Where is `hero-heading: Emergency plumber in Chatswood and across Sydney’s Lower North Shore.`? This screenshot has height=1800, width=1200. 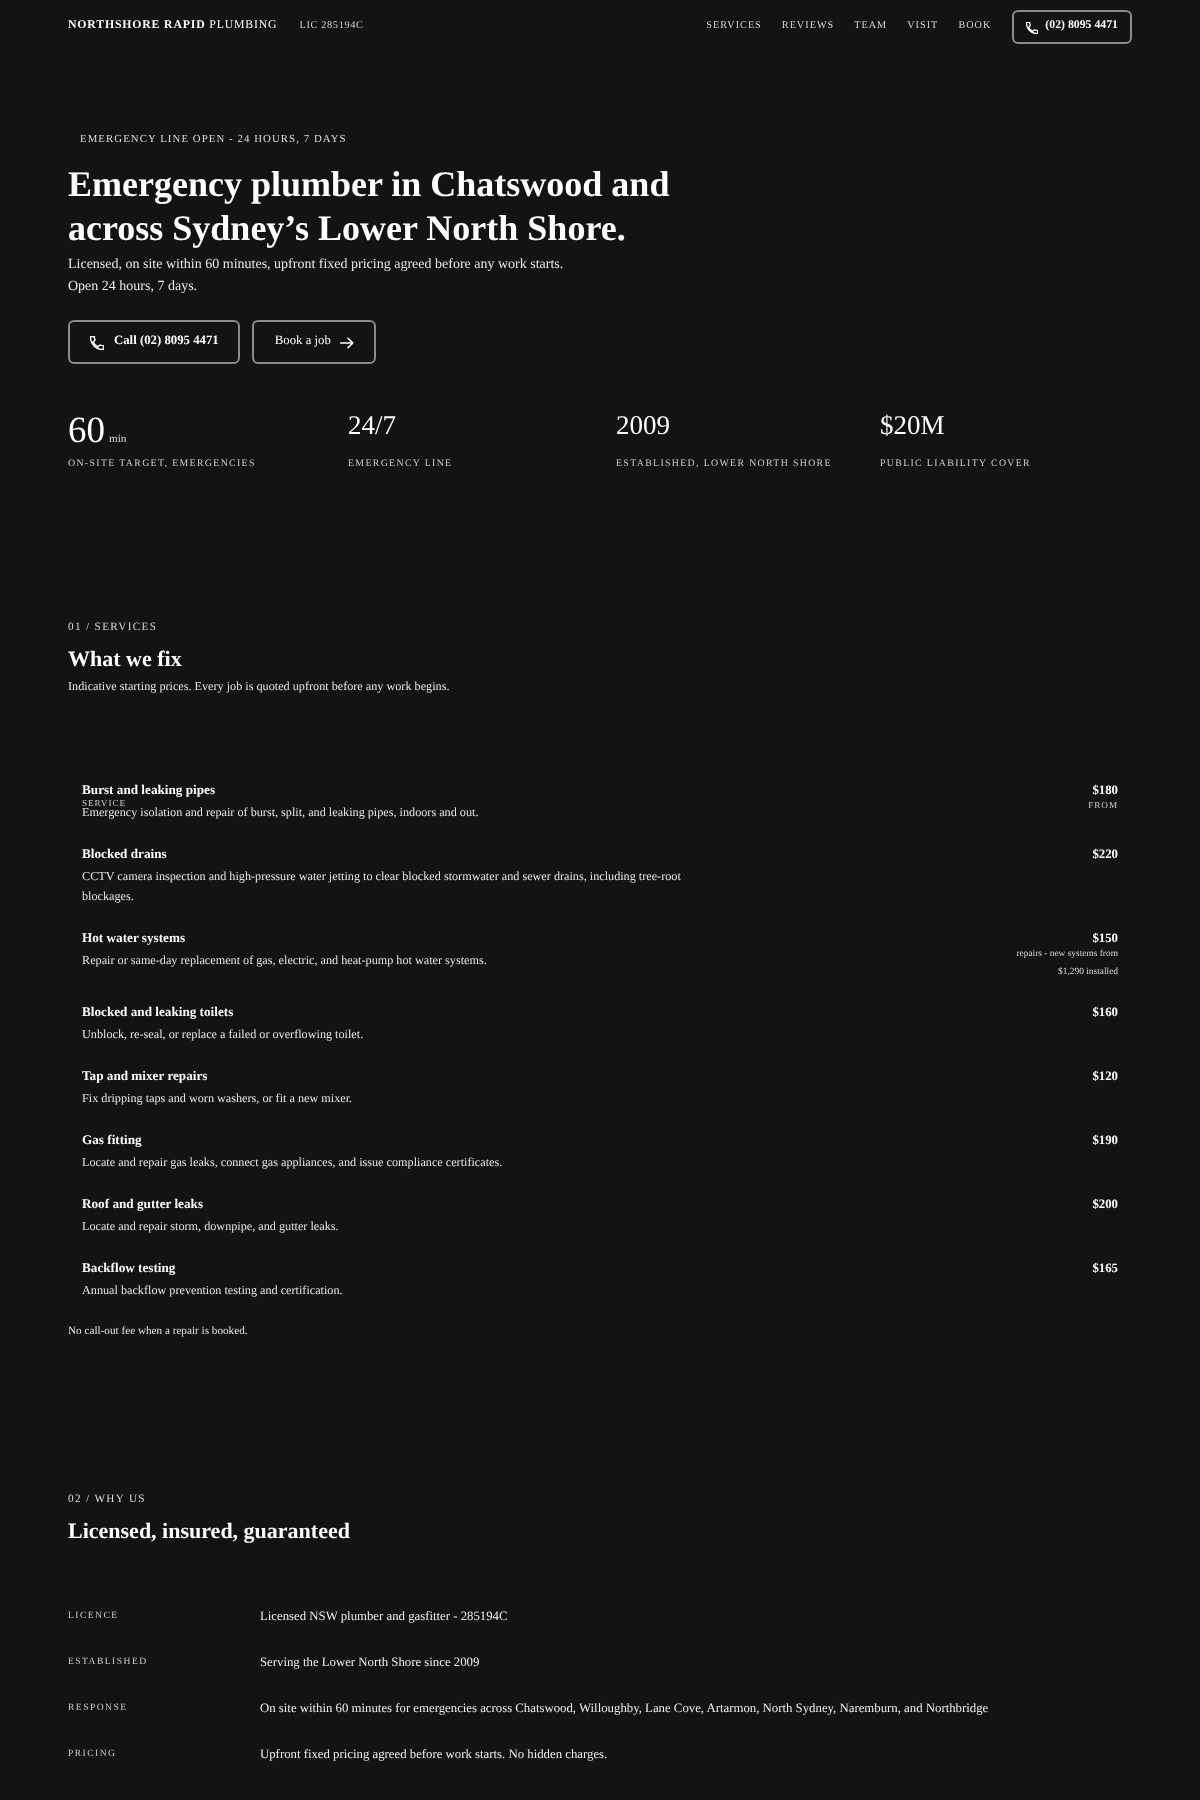 hero-heading: Emergency plumber in Chatswood and across Sydney’s Lower North Shore. is located at coordinates (370, 206).